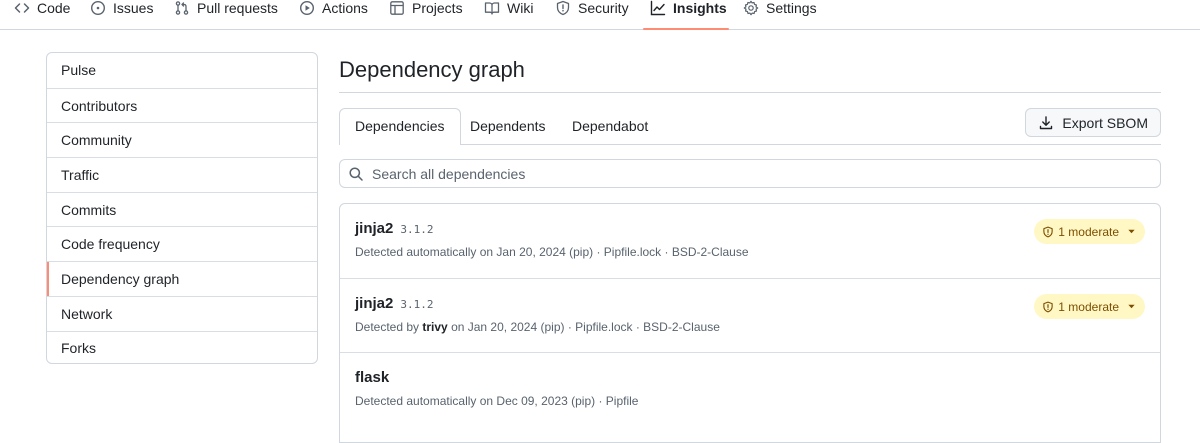 This screenshot has height=443, width=1200. What do you see at coordinates (182, 278) in the screenshot?
I see `sidebar-item-dependency-graph: Dependency graph` at bounding box center [182, 278].